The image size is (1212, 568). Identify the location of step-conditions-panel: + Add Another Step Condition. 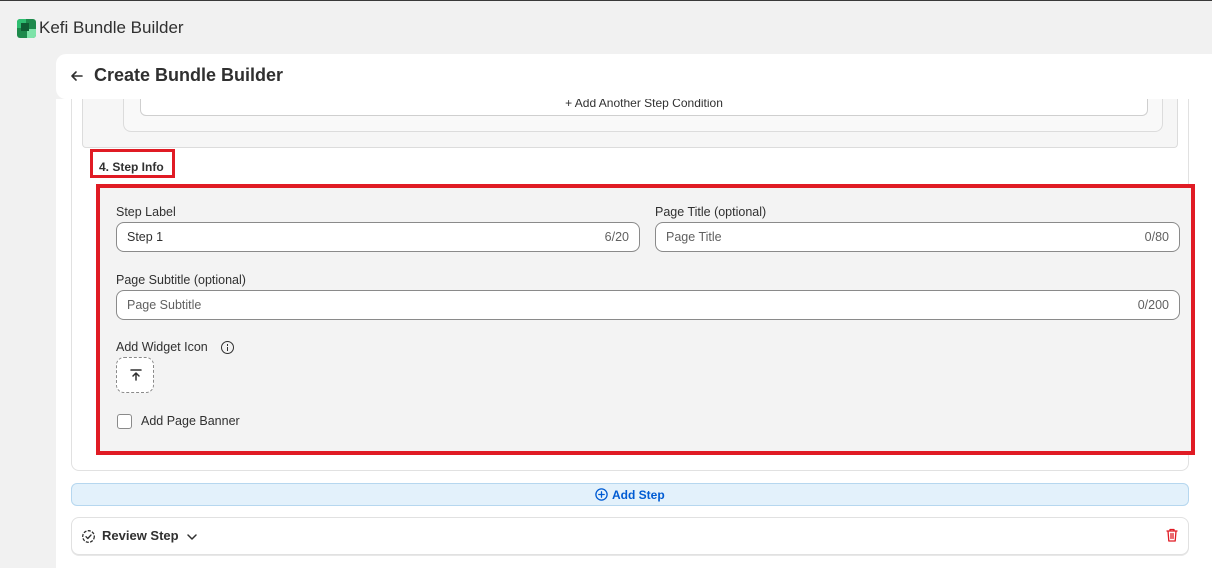
(630, 123).